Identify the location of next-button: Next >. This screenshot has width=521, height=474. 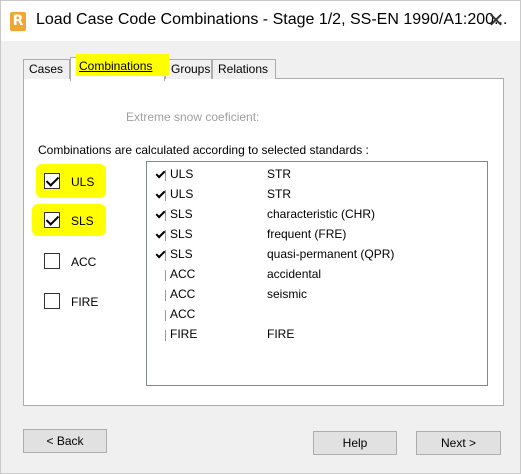
(458, 443).